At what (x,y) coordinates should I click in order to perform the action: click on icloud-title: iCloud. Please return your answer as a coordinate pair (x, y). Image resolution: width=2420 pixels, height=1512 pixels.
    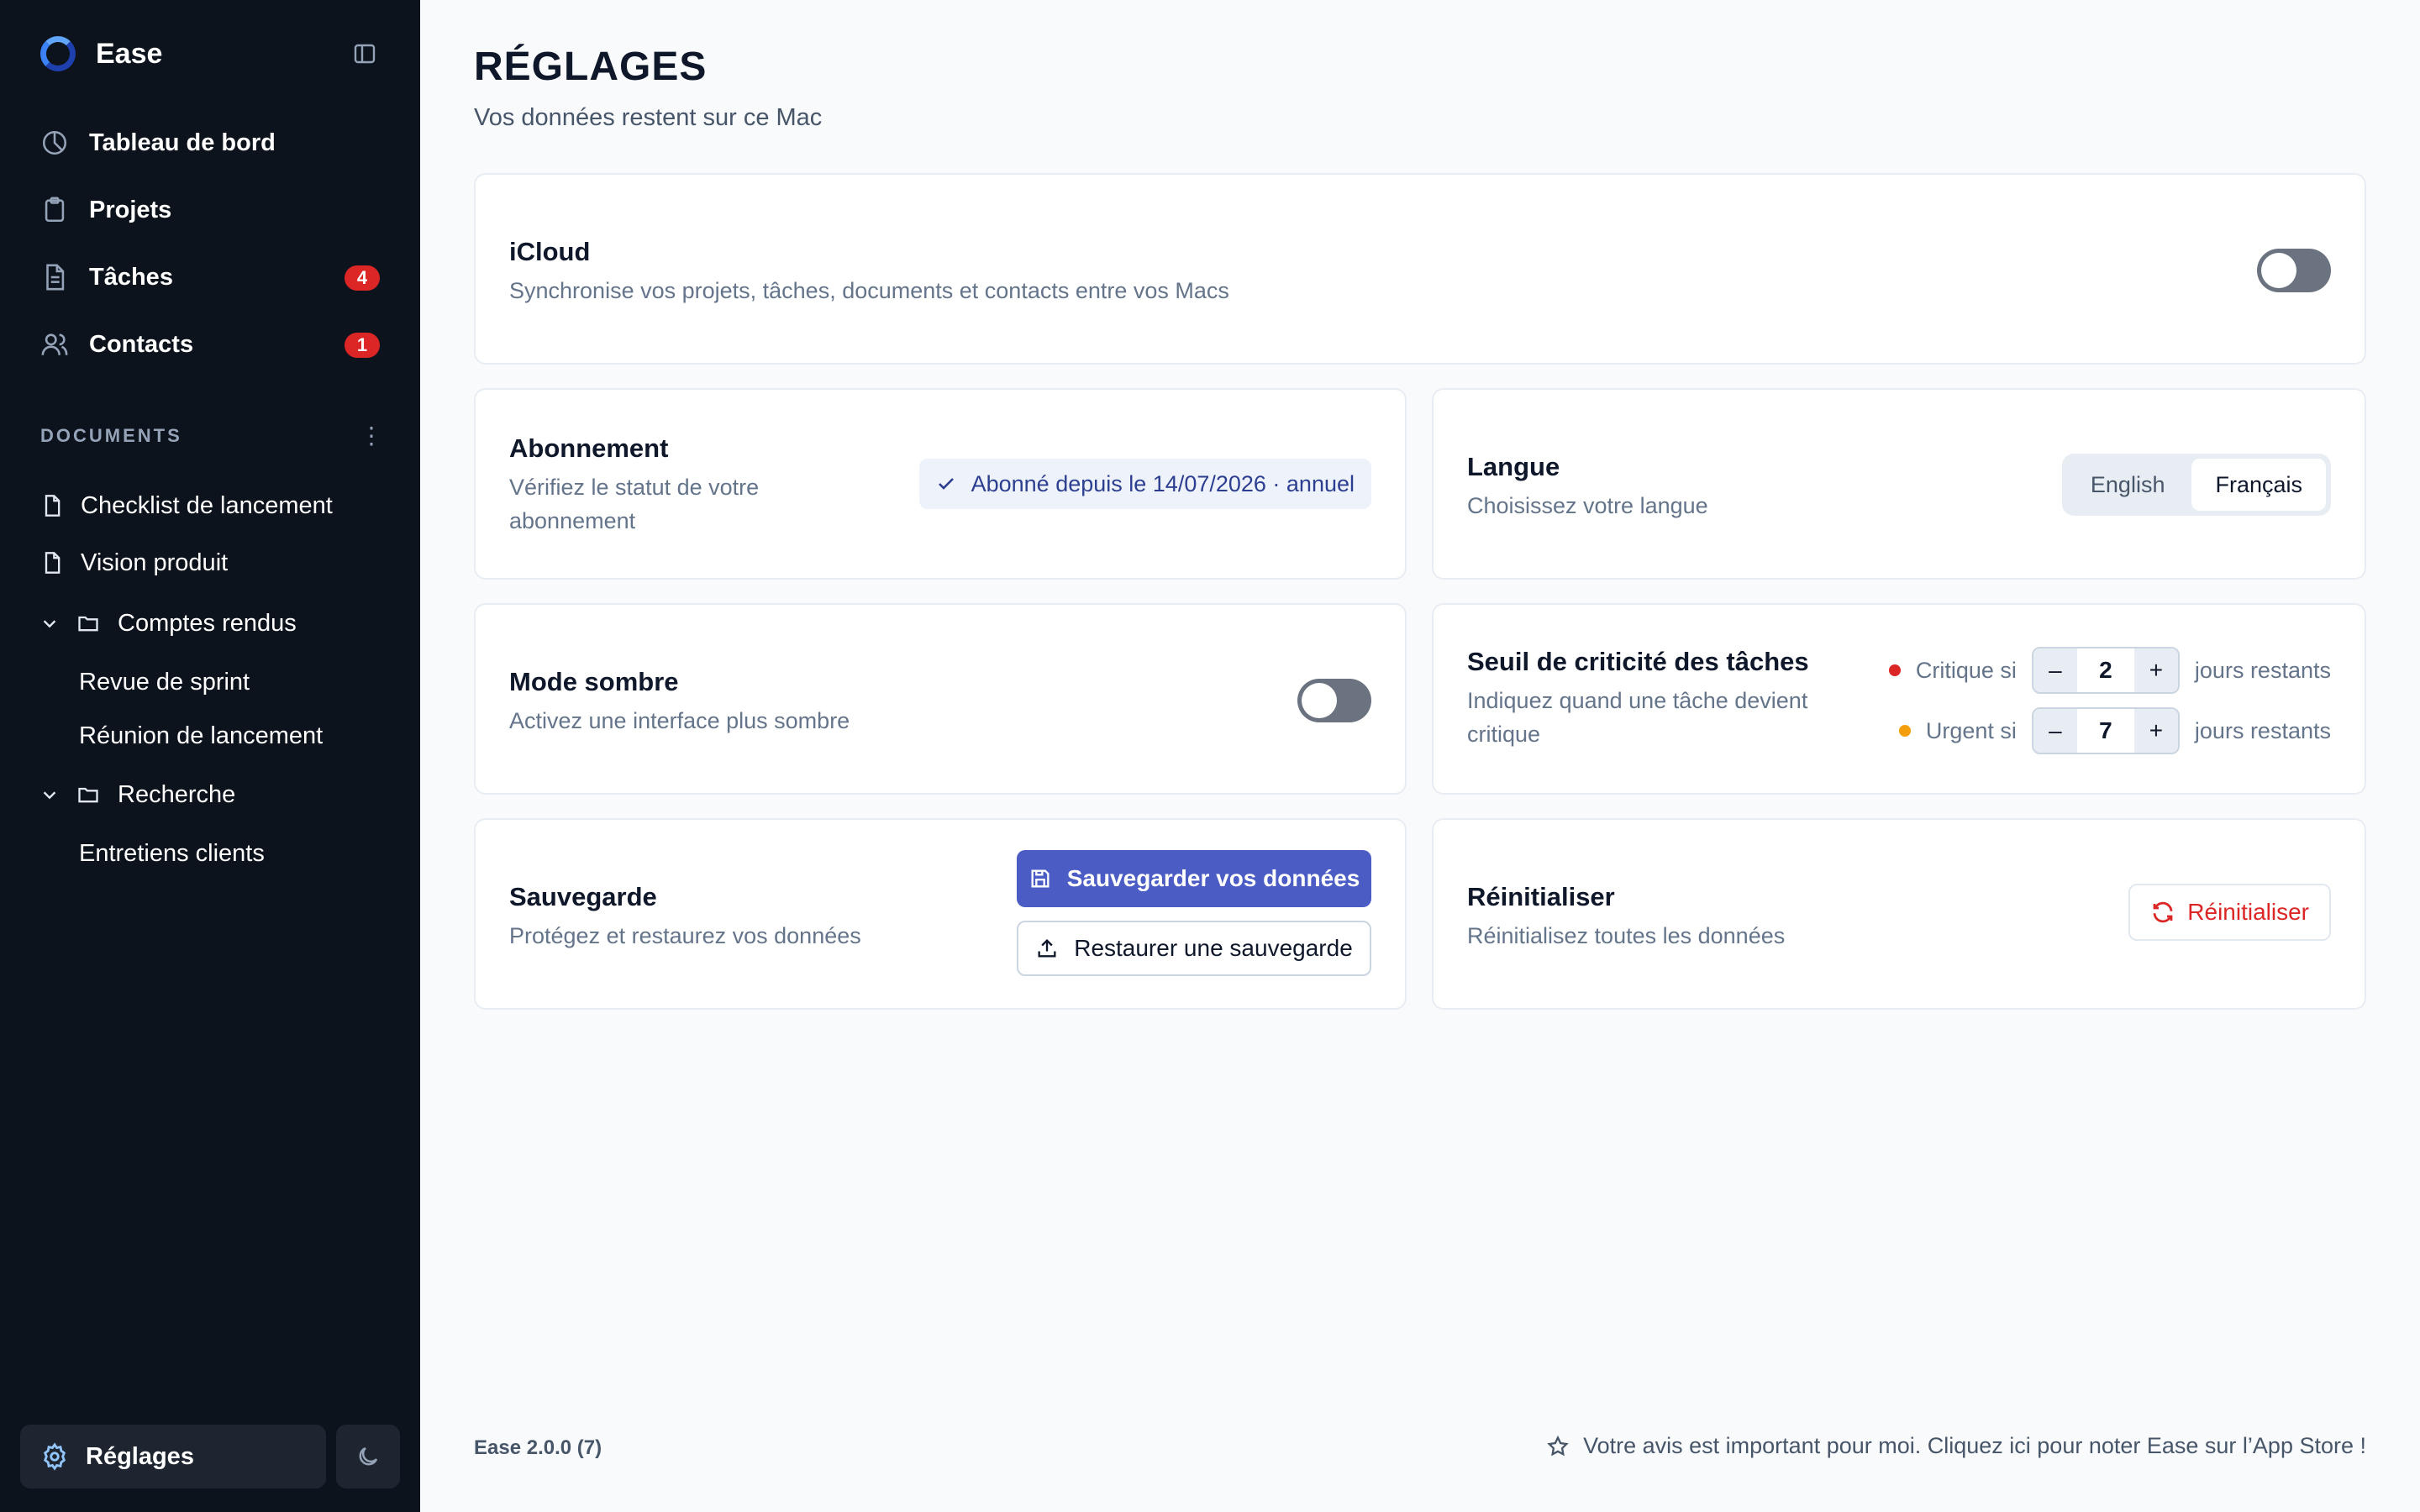
    Looking at the image, I should click on (550, 251).